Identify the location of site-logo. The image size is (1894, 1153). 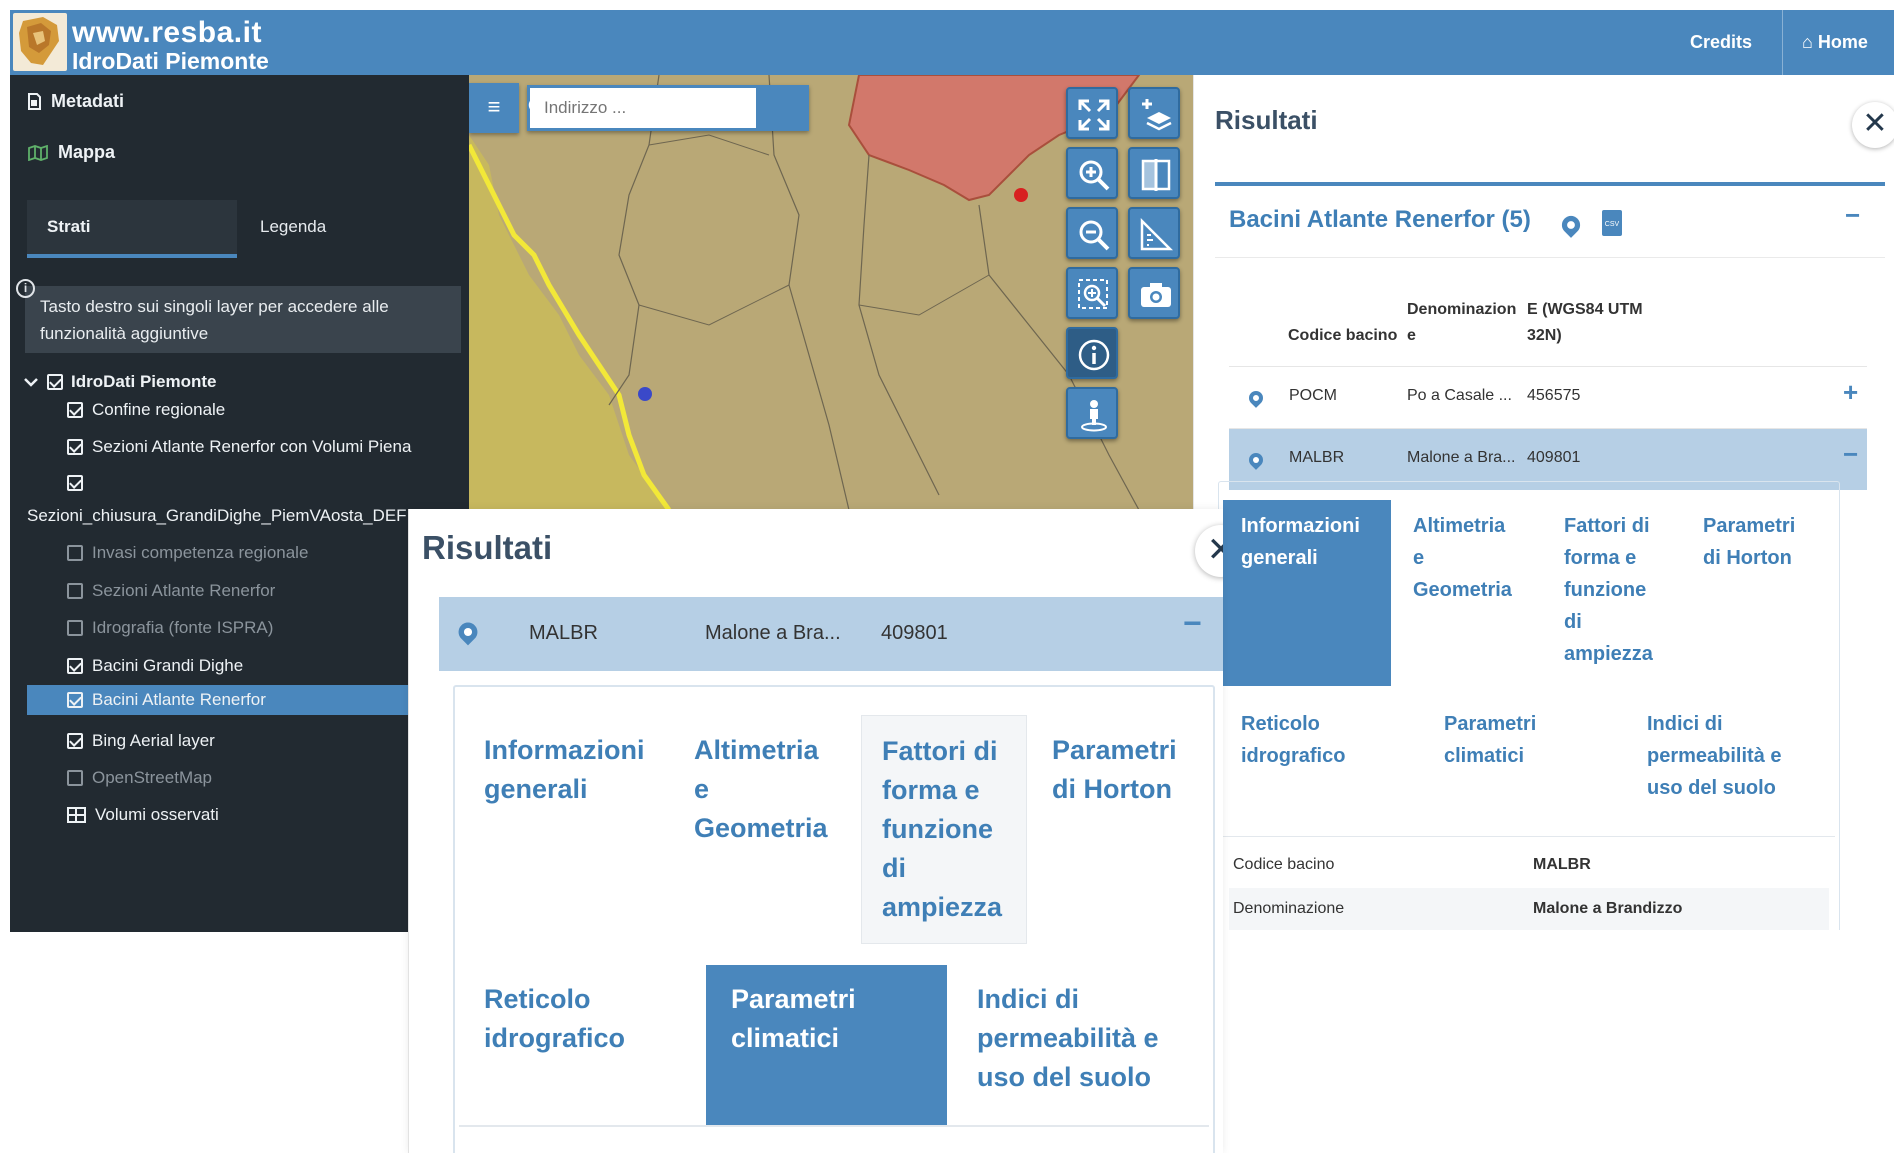
(40, 42).